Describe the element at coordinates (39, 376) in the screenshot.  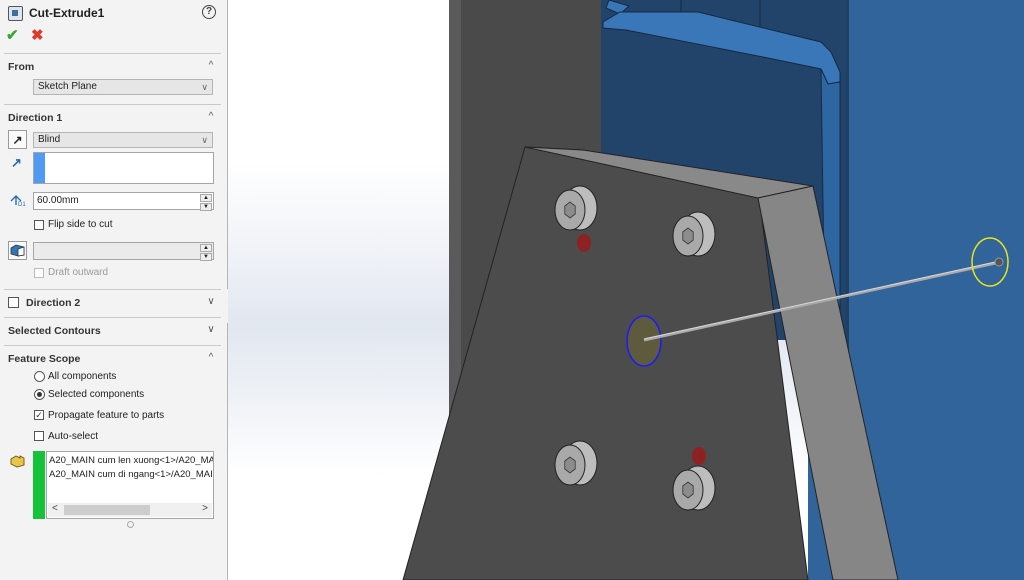
I see `all-components-radio` at that location.